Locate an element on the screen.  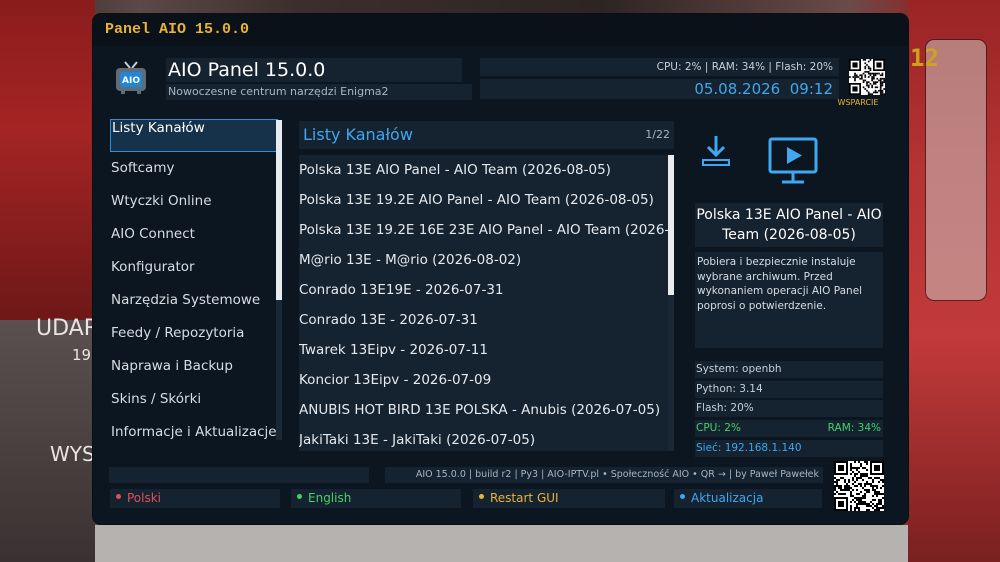
python-info: Python: 3.14 is located at coordinates (789, 389).